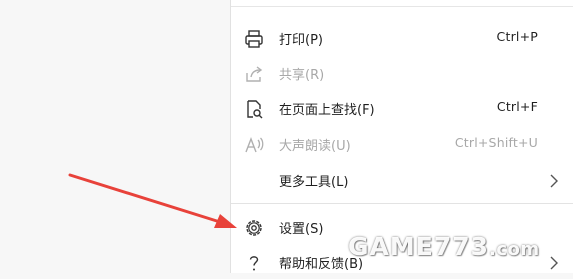  Describe the element at coordinates (517, 106) in the screenshot. I see `menu-item-find-shortcut: Ctrl+F` at that location.